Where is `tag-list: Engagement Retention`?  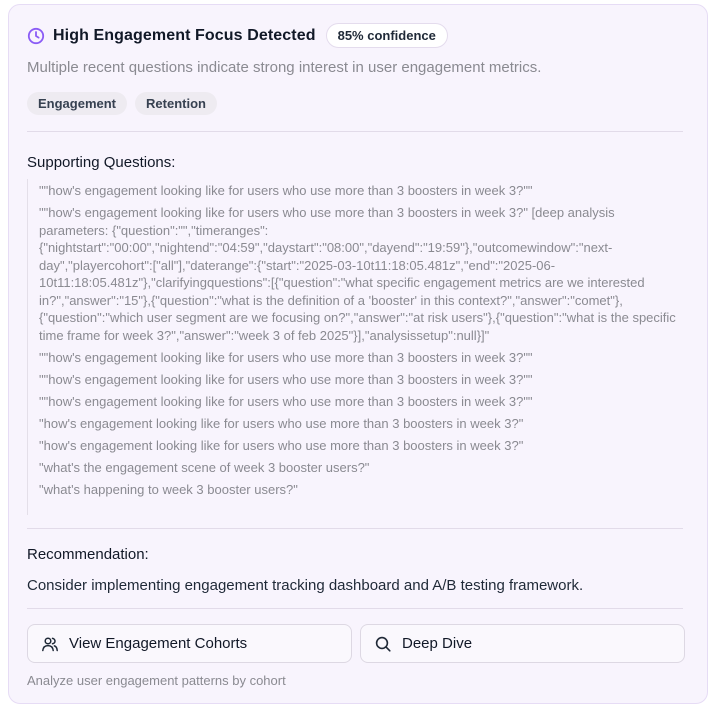
tag-list: Engagement Retention is located at coordinates (122, 103).